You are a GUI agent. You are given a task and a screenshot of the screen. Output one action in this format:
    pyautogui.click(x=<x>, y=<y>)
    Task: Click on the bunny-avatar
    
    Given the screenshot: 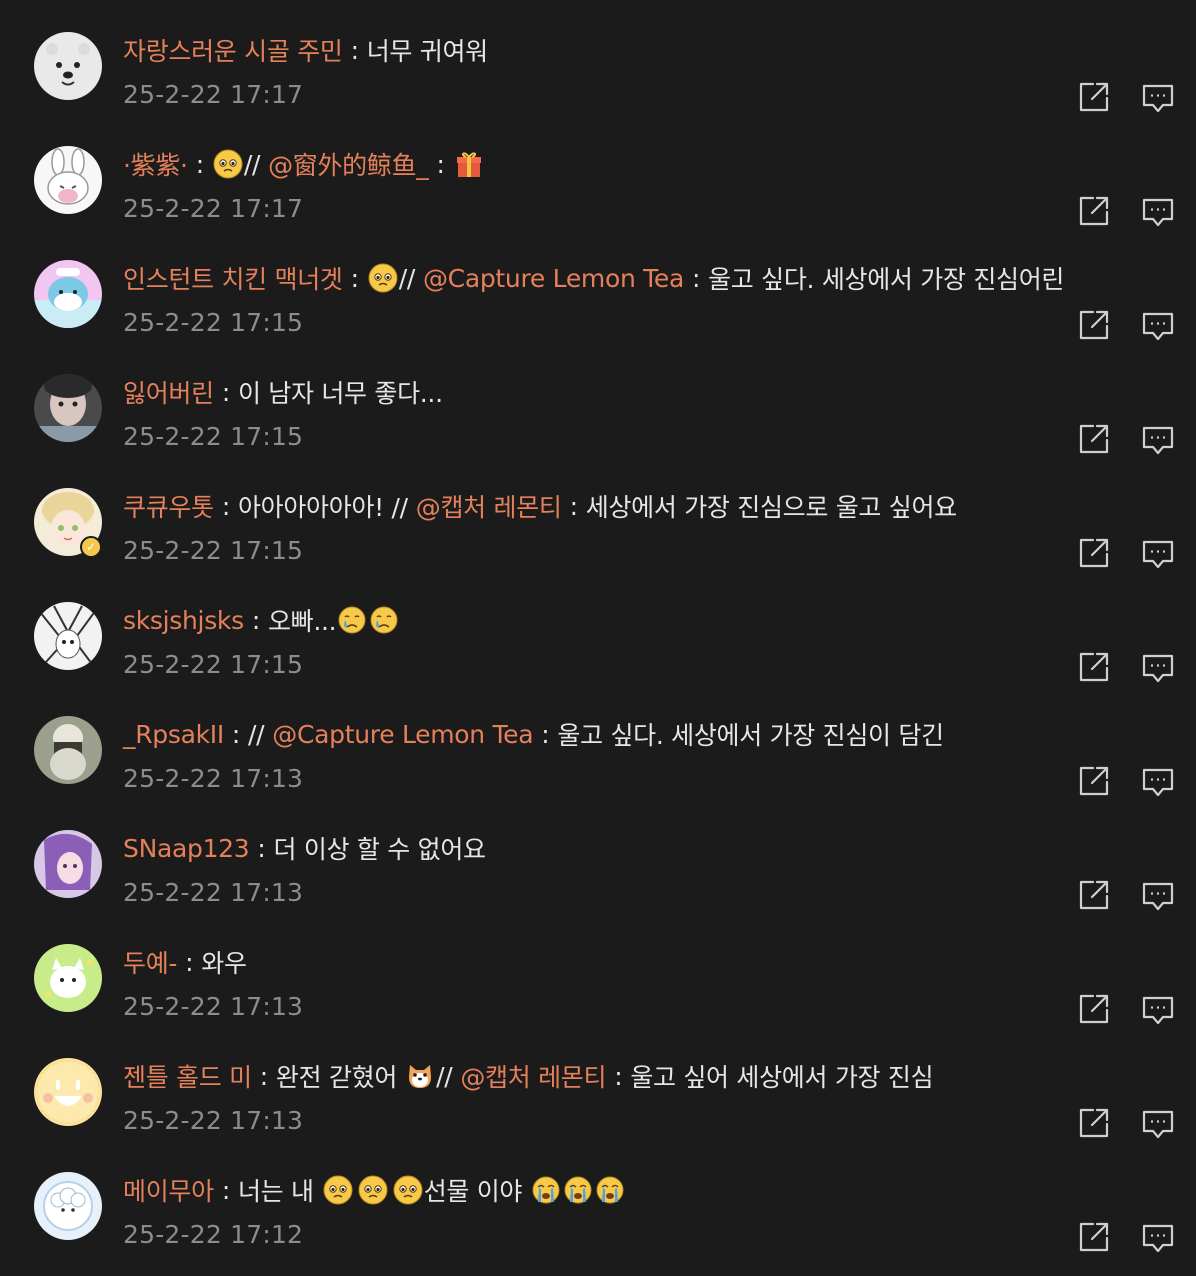 What is the action you would take?
    pyautogui.click(x=68, y=180)
    